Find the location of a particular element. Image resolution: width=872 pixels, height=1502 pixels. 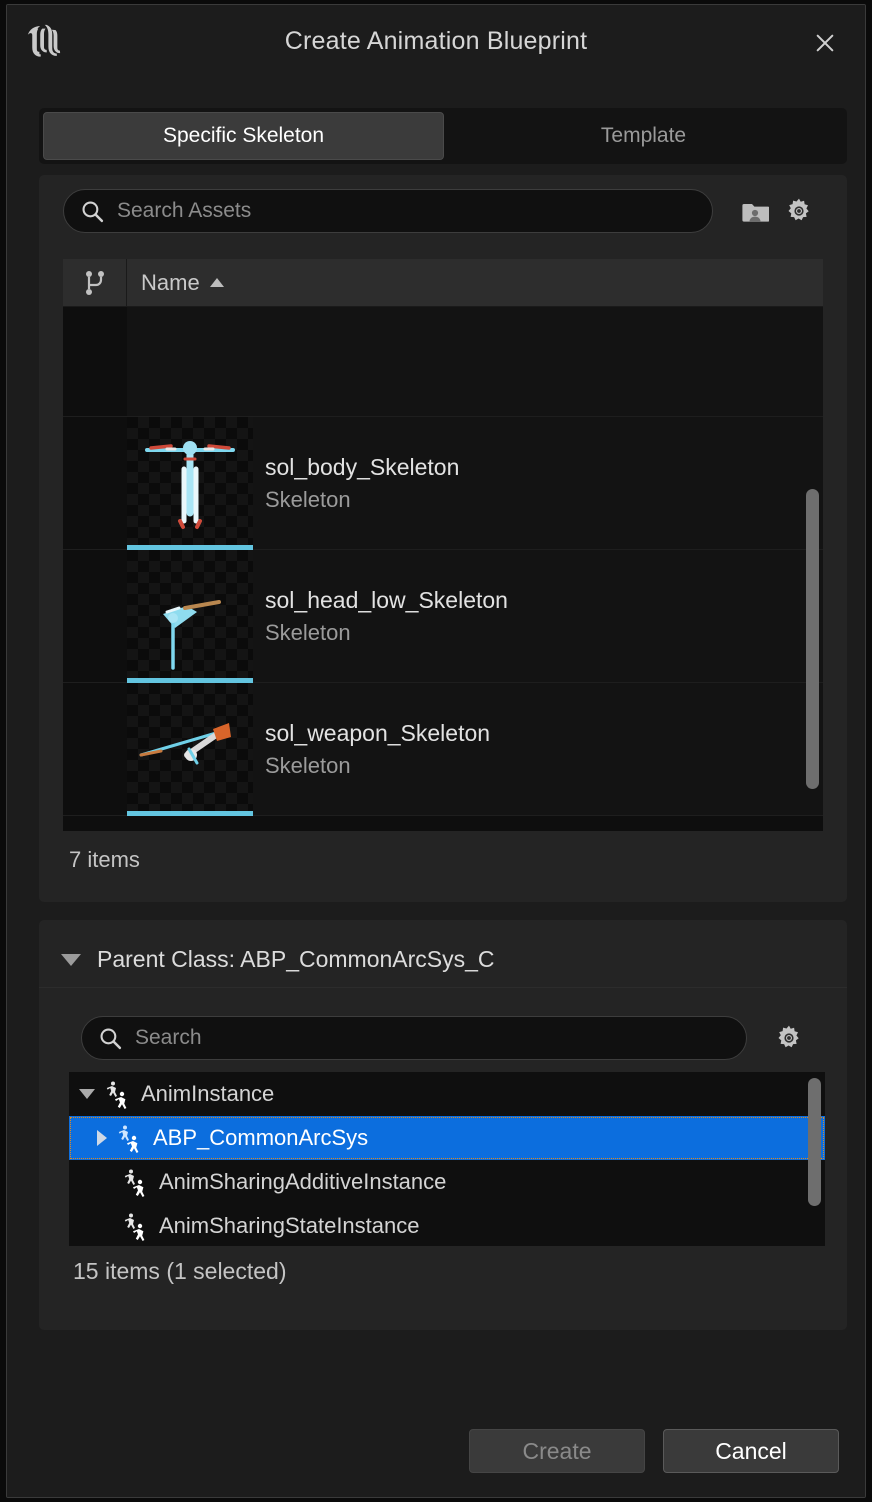

thumbnail-type-bar is located at coordinates (190, 813).